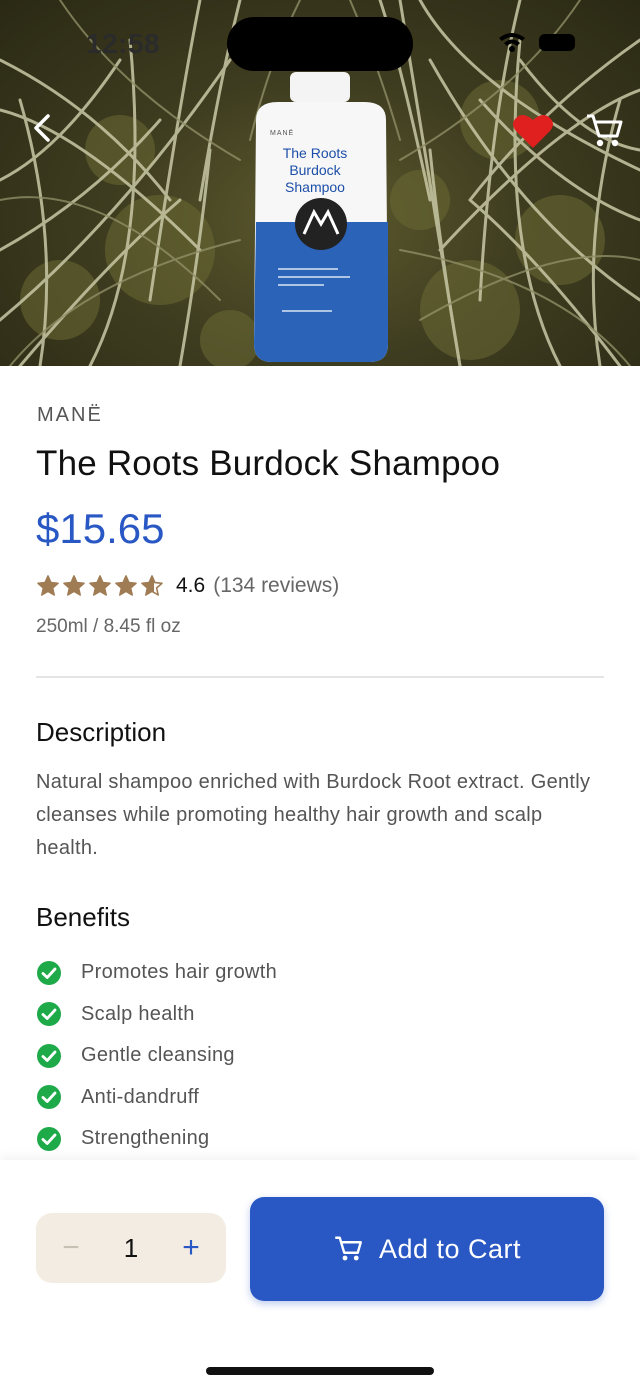  What do you see at coordinates (320, 44) in the screenshot?
I see `dynamic-island` at bounding box center [320, 44].